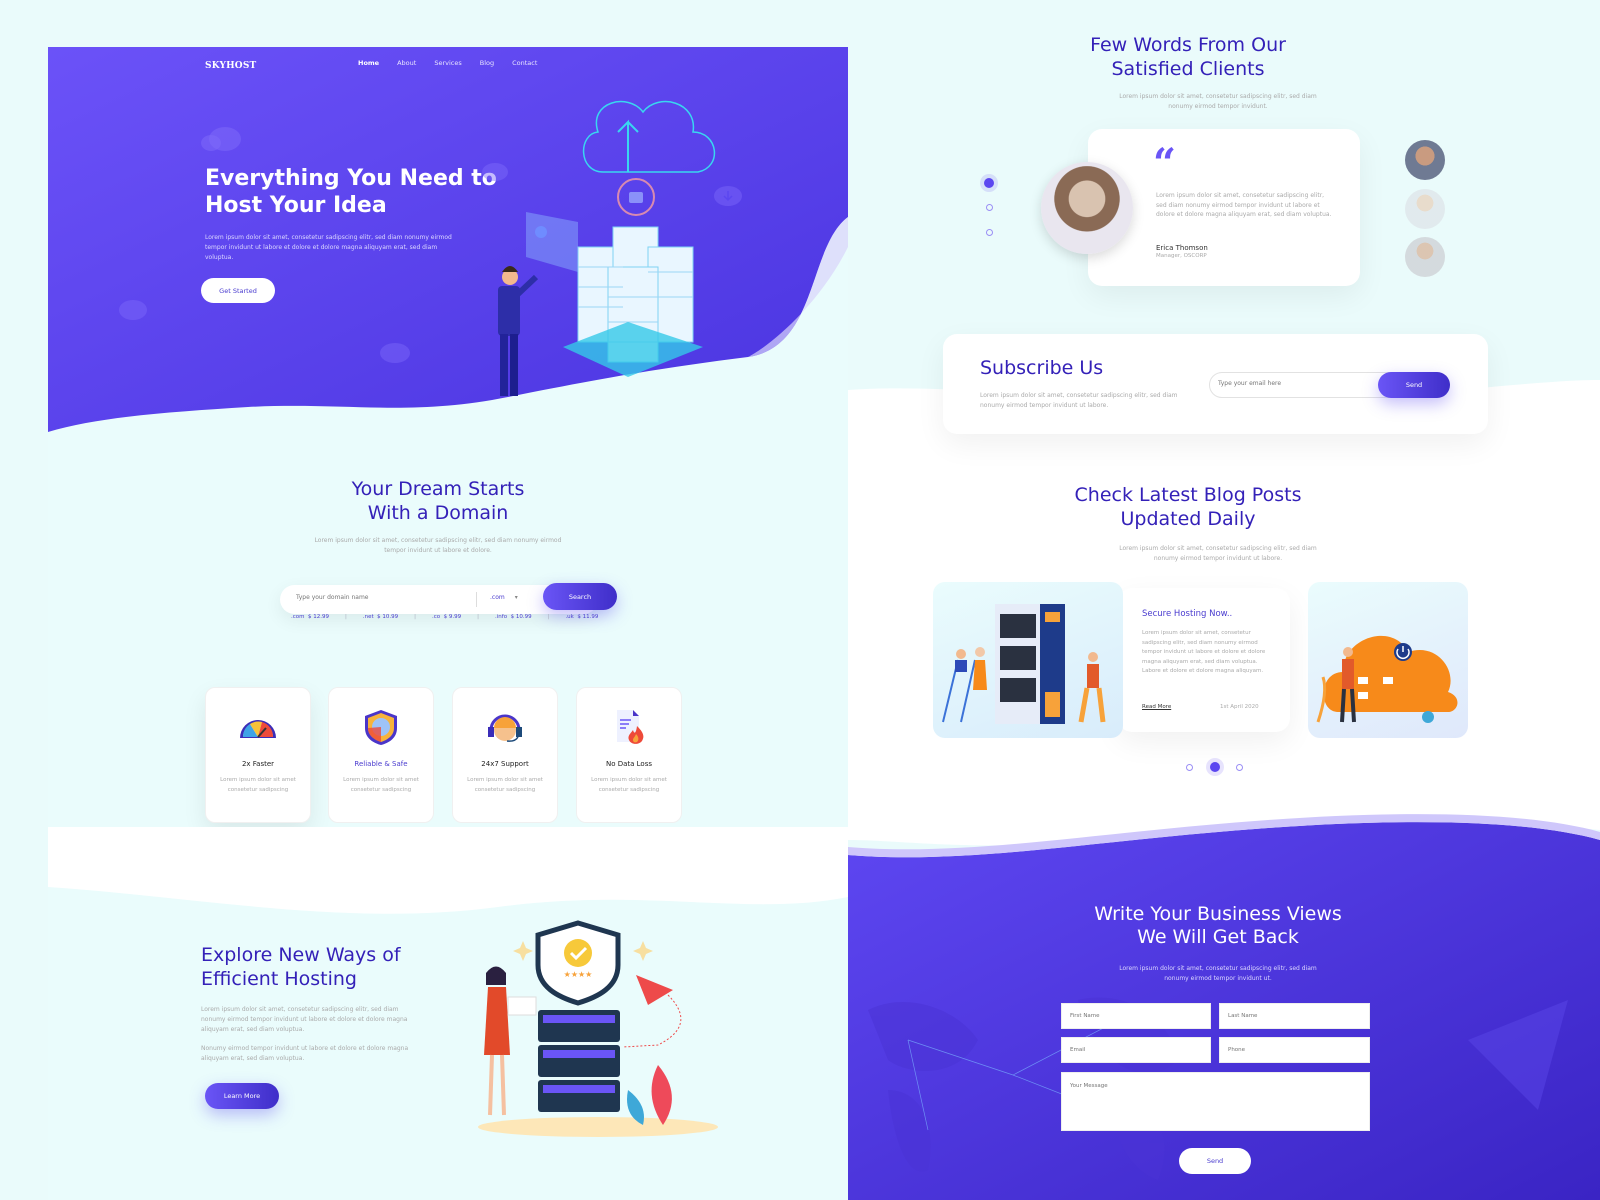  I want to click on nav-contact: Contact, so click(524, 63).